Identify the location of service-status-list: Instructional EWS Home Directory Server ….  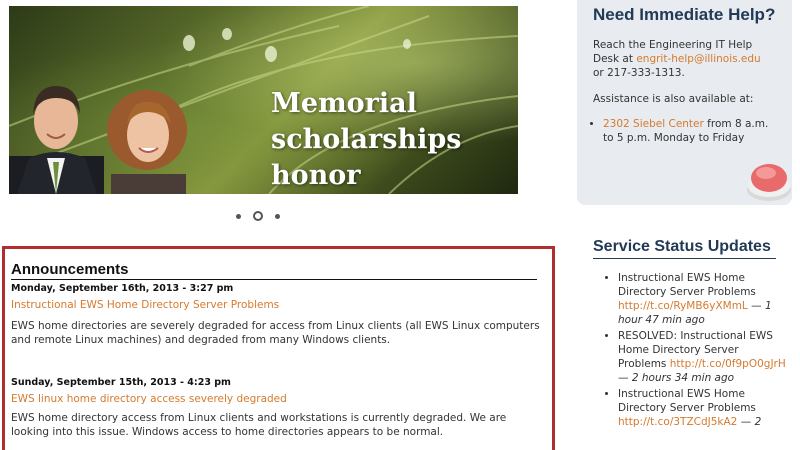
(696, 351).